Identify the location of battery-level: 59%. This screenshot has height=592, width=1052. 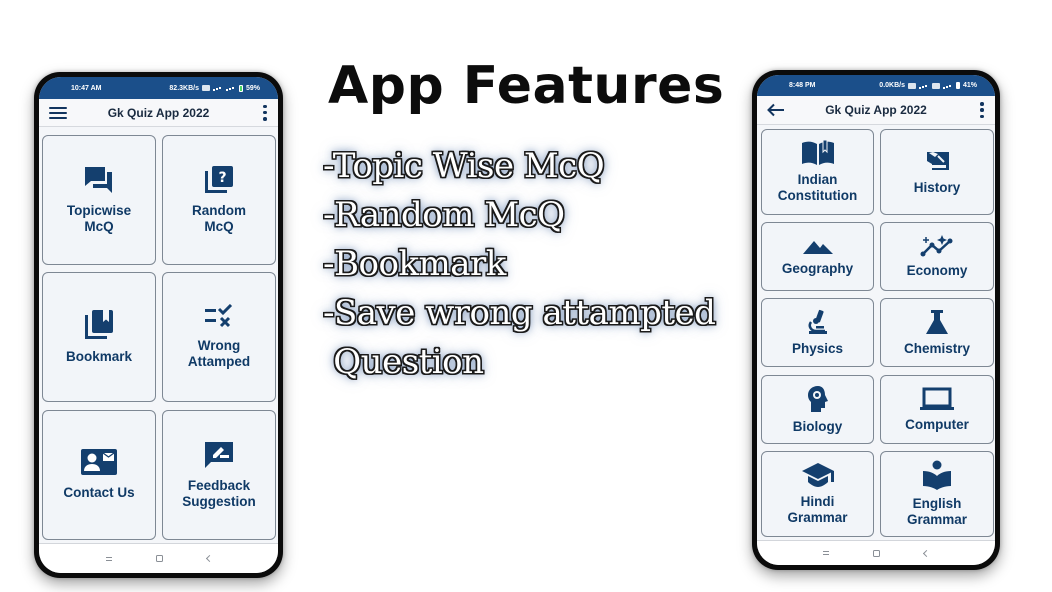
(252, 88).